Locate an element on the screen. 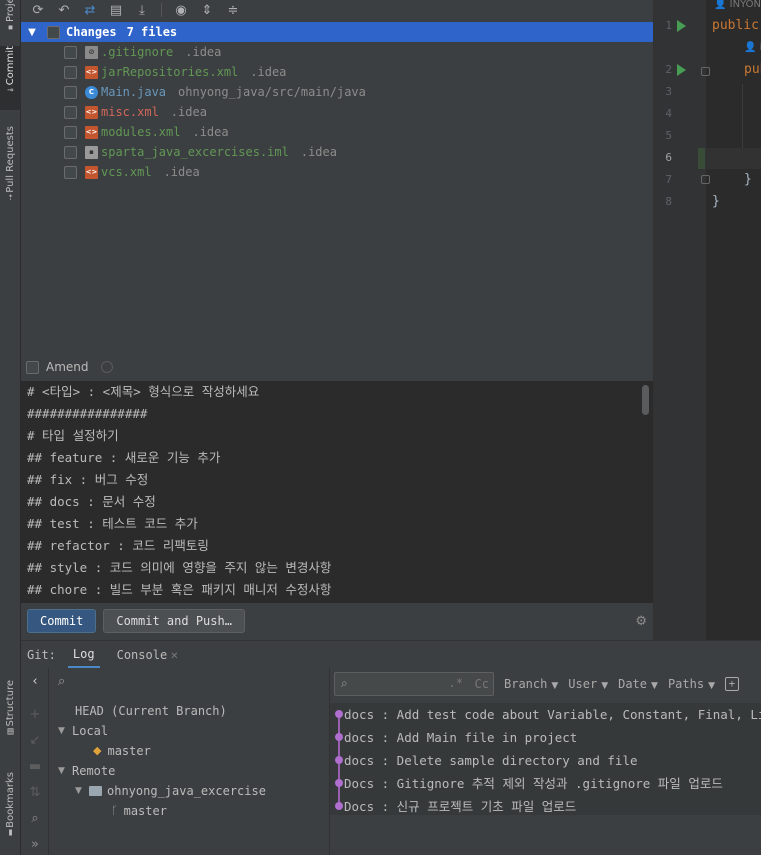 The width and height of the screenshot is (761, 855). file-row-iml: ▪ sparta_java_excercises.iml .idea is located at coordinates (337, 152).